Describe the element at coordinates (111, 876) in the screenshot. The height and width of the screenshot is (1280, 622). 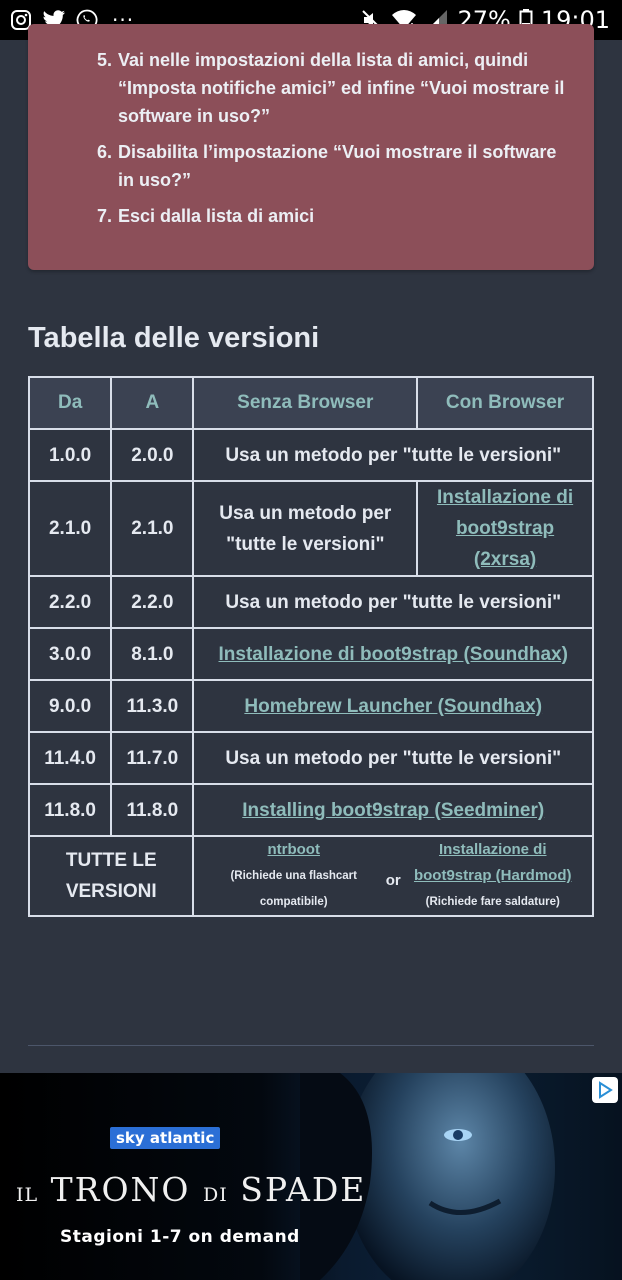
I see `cell-all-versions: TUTTE LE VERSIONI` at that location.